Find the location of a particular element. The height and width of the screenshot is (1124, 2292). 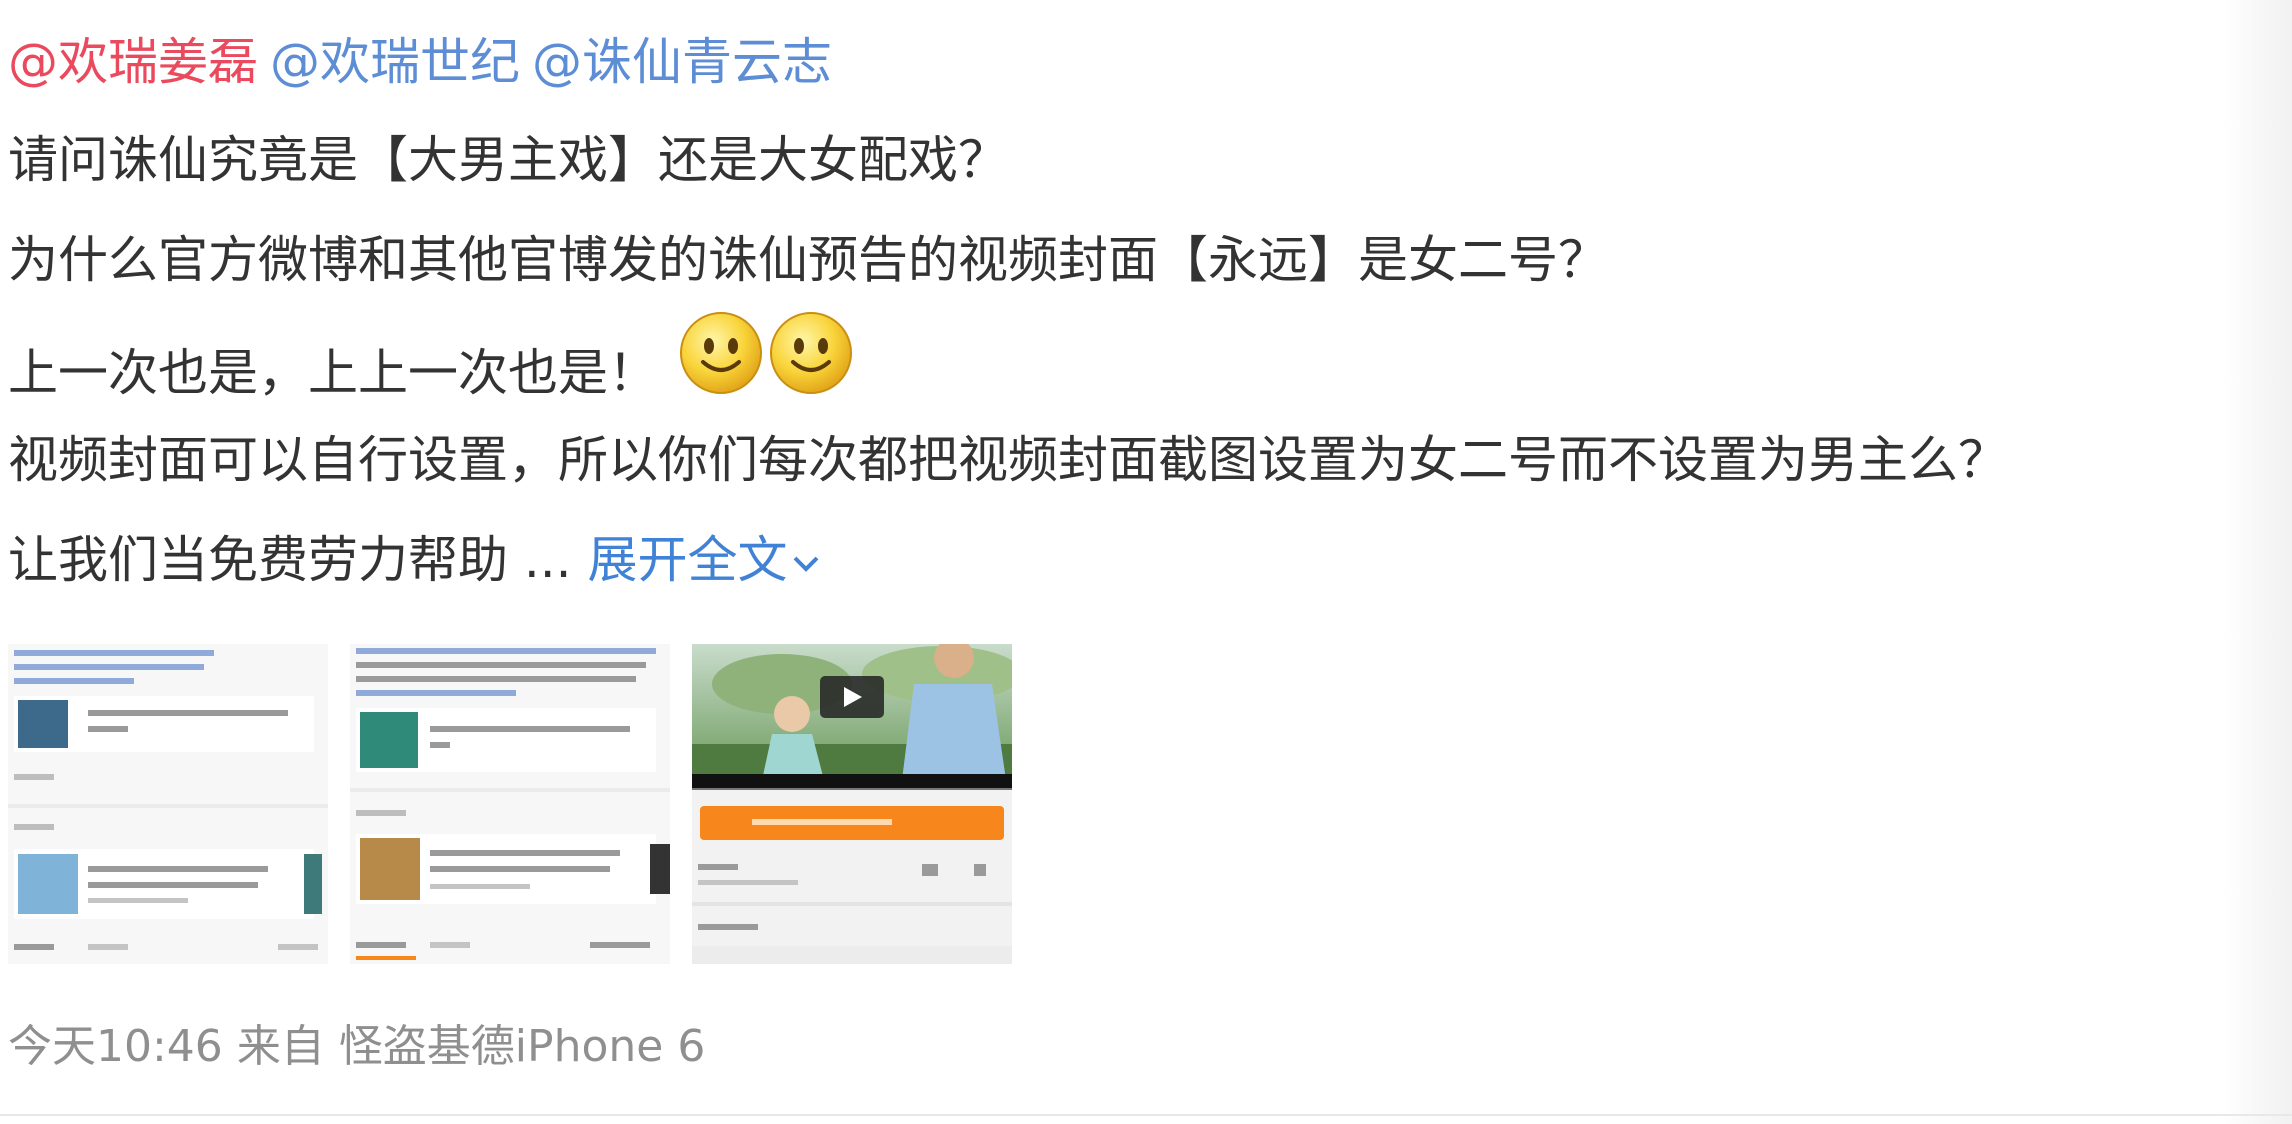

video-post-thumbnail is located at coordinates (852, 804).